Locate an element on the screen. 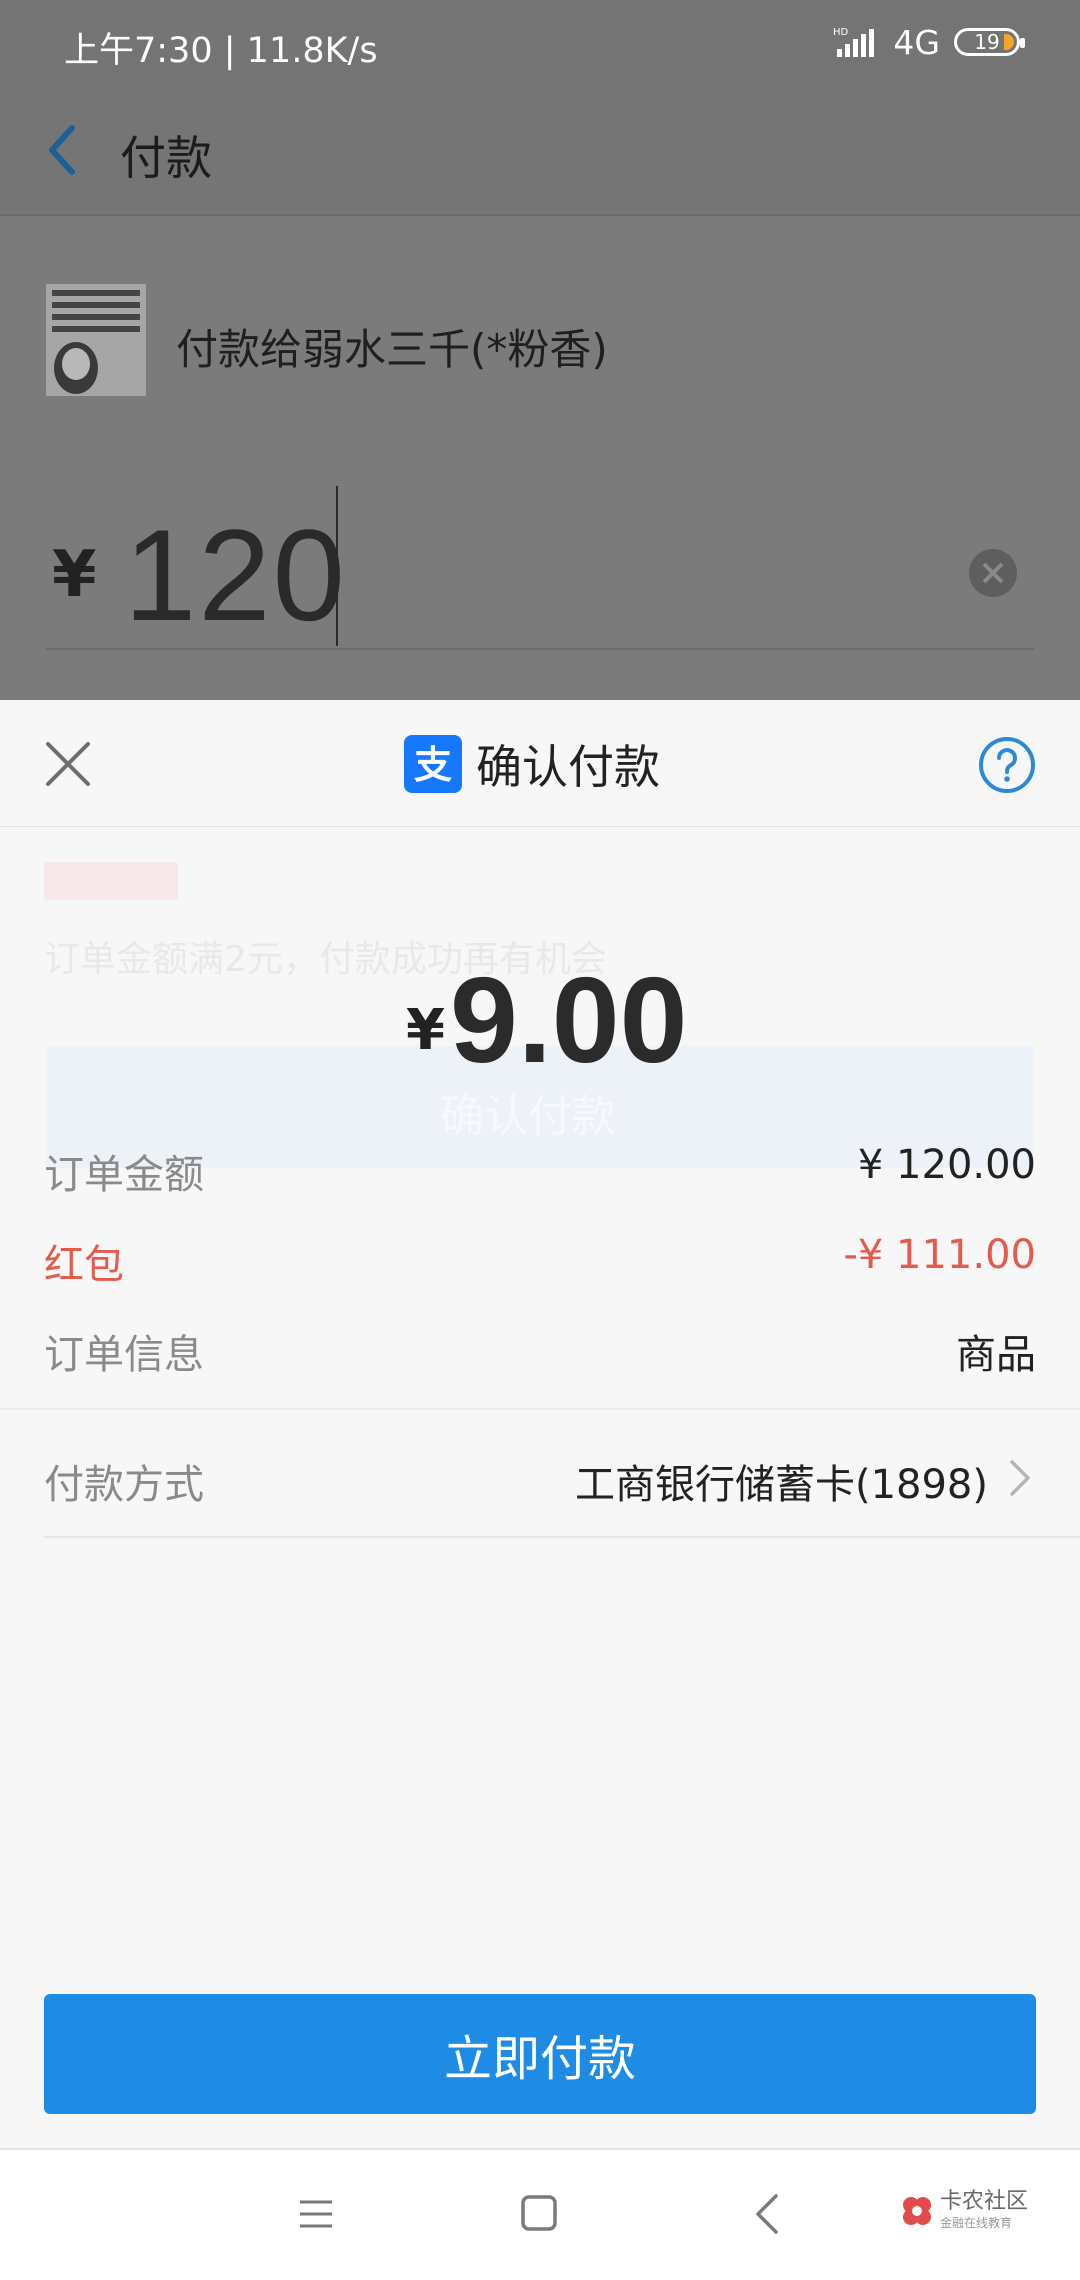 This screenshot has height=2280, width=1080. nav-back-icon is located at coordinates (767, 2214).